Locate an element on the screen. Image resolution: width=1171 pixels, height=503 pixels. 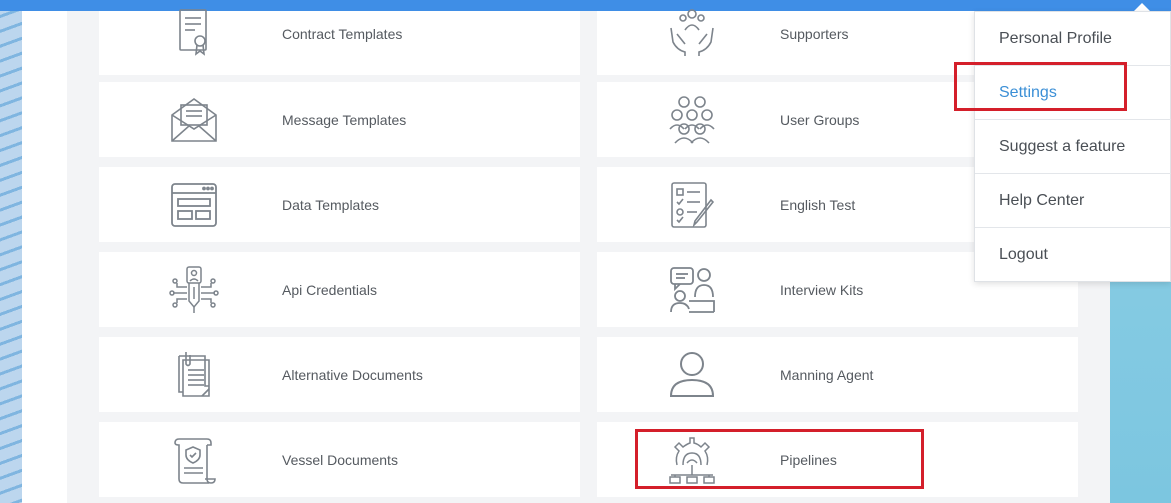
api-key-icon is located at coordinates (194, 290).